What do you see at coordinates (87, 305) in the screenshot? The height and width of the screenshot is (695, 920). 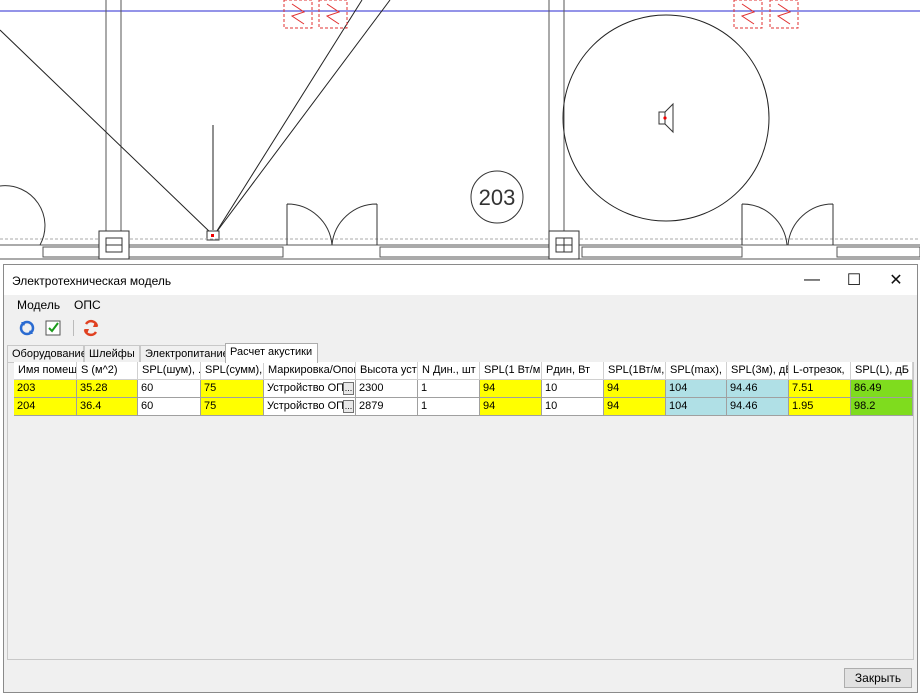 I see `menu-ops: ОПС` at bounding box center [87, 305].